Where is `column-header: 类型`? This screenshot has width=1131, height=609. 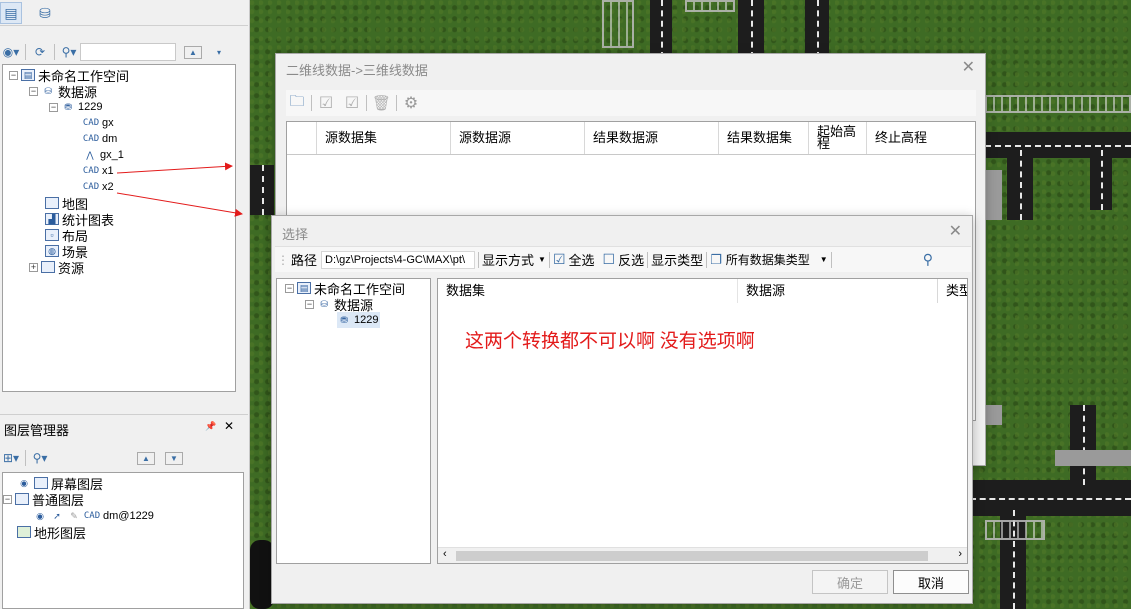
column-header: 类型 is located at coordinates (952, 291).